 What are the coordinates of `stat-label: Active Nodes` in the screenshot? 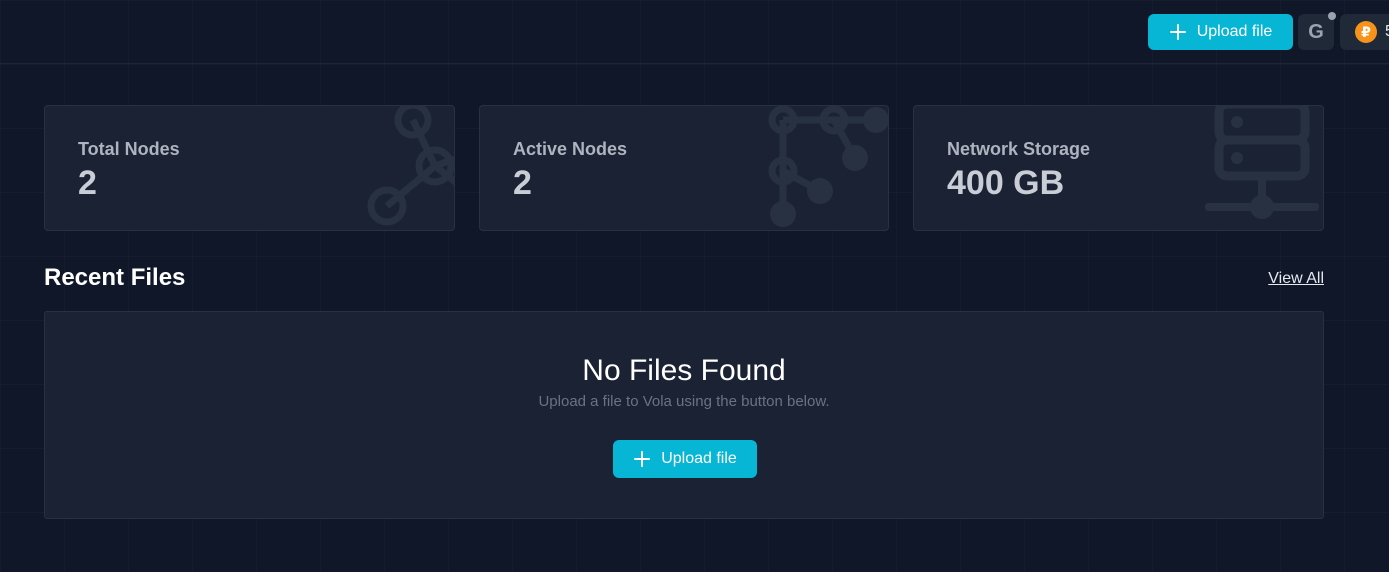 It's located at (570, 149).